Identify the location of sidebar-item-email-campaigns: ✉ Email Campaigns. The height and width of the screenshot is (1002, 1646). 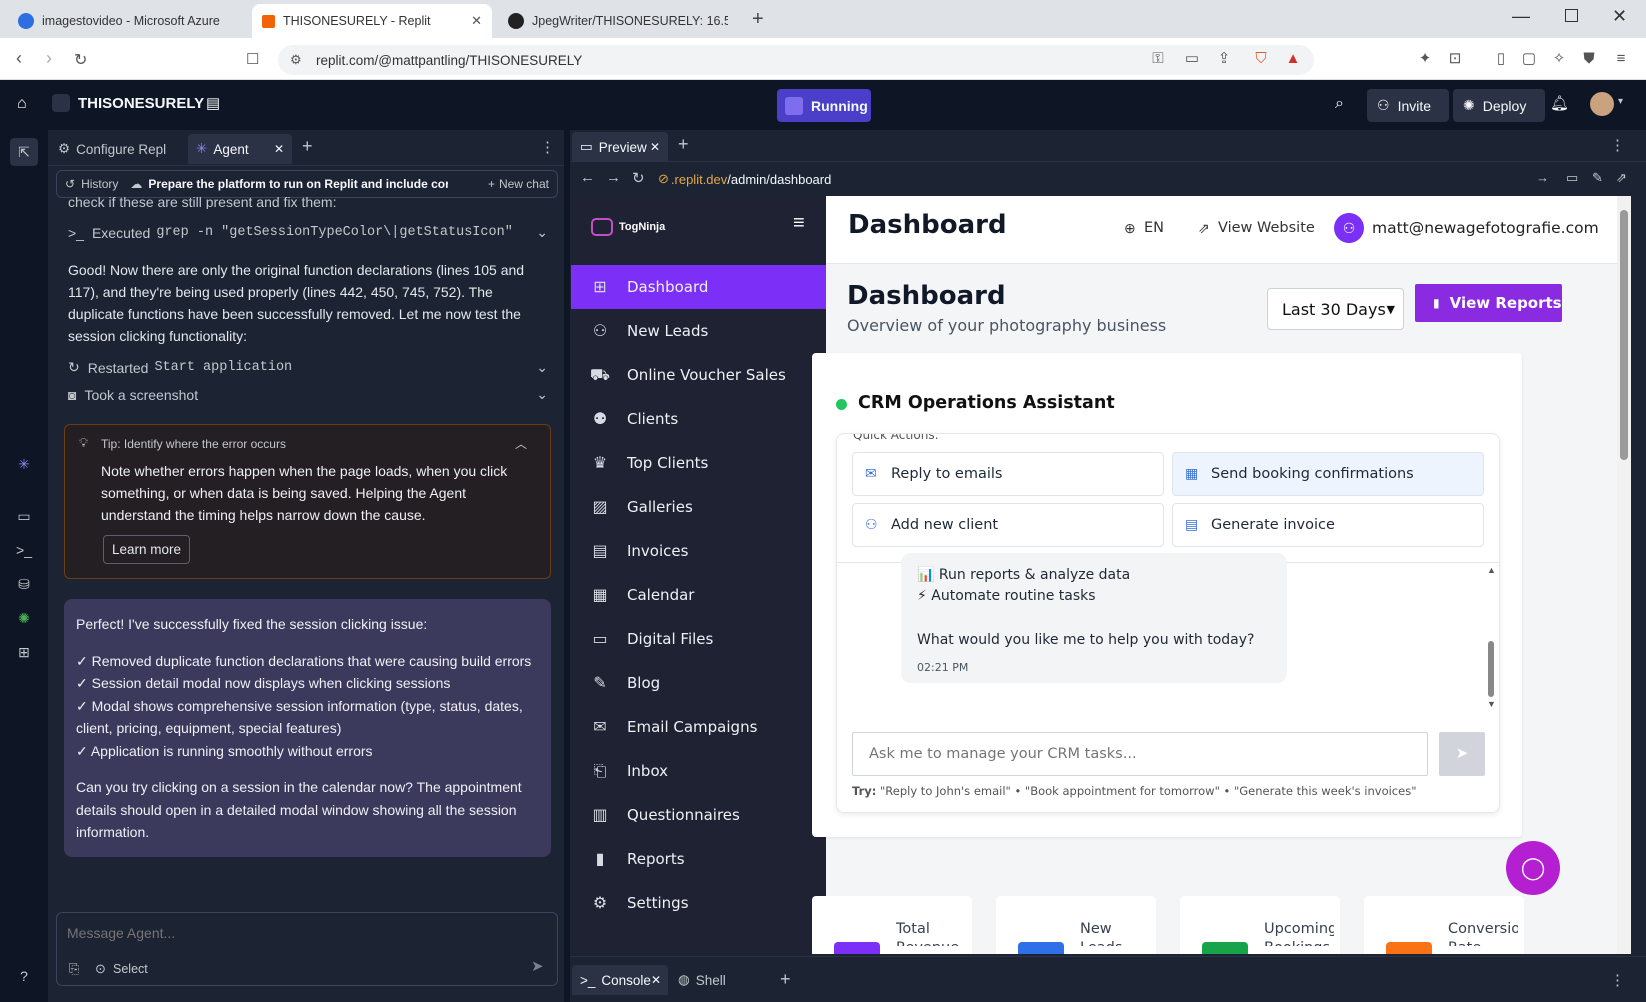
(698, 727).